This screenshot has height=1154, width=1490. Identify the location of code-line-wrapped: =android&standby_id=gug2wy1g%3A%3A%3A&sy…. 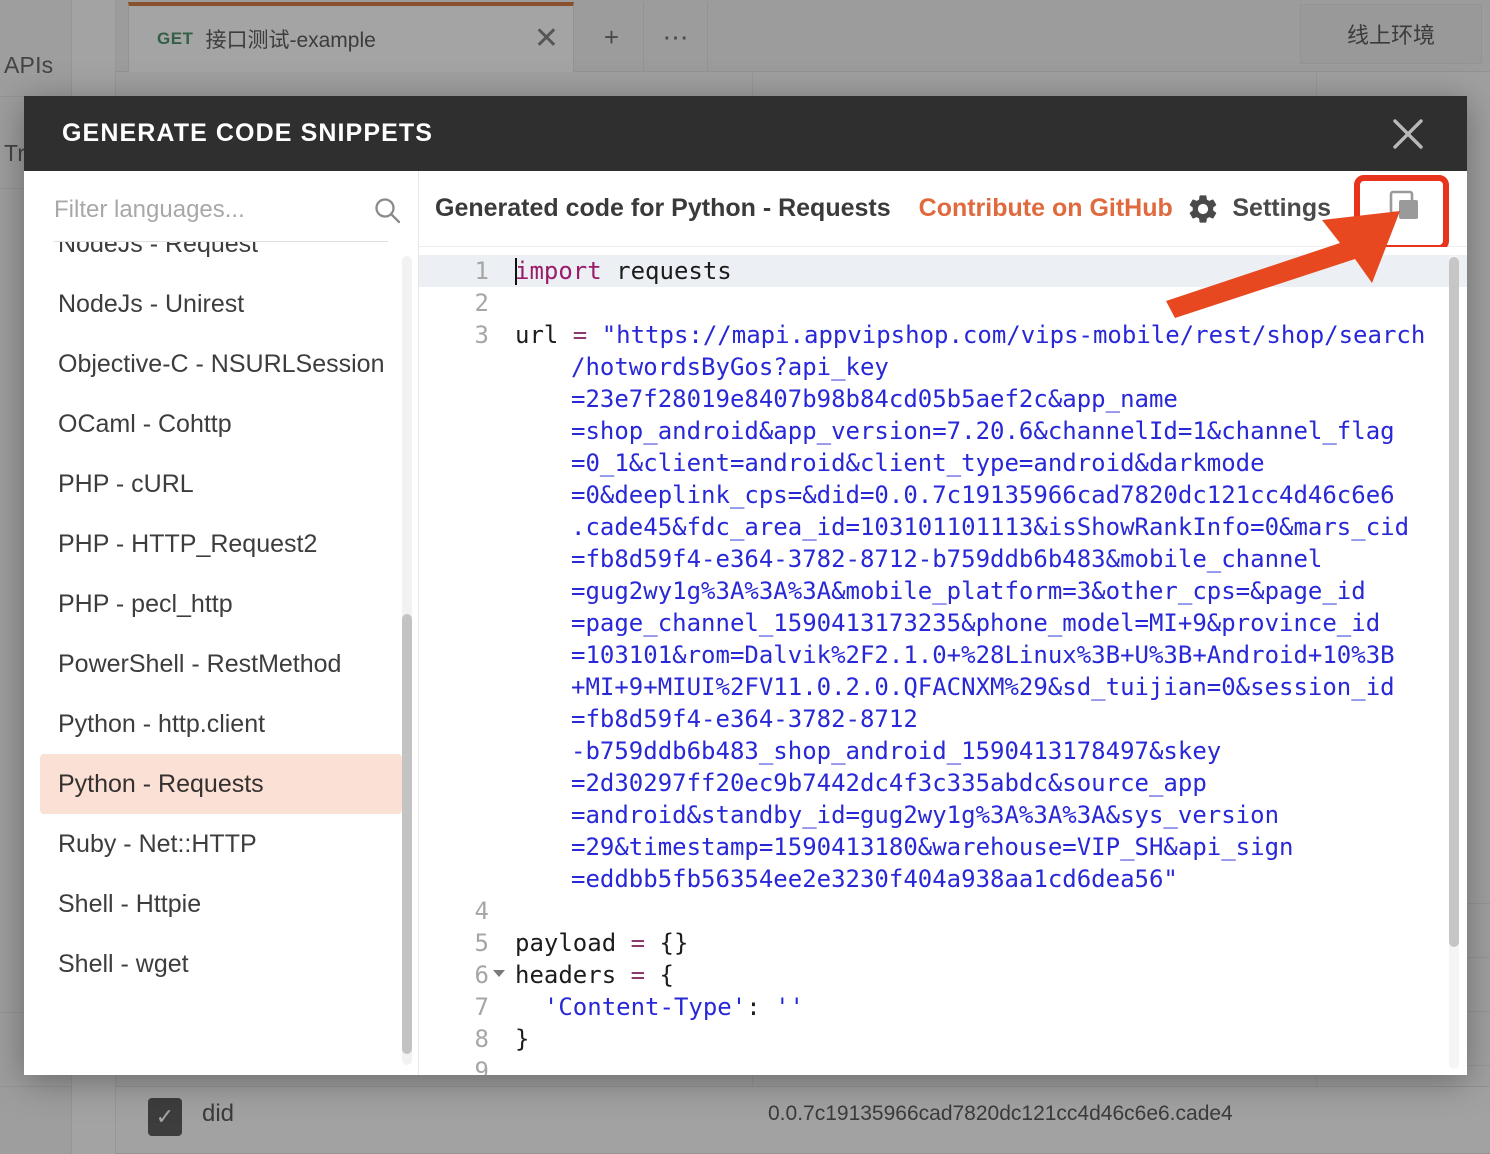
(925, 815).